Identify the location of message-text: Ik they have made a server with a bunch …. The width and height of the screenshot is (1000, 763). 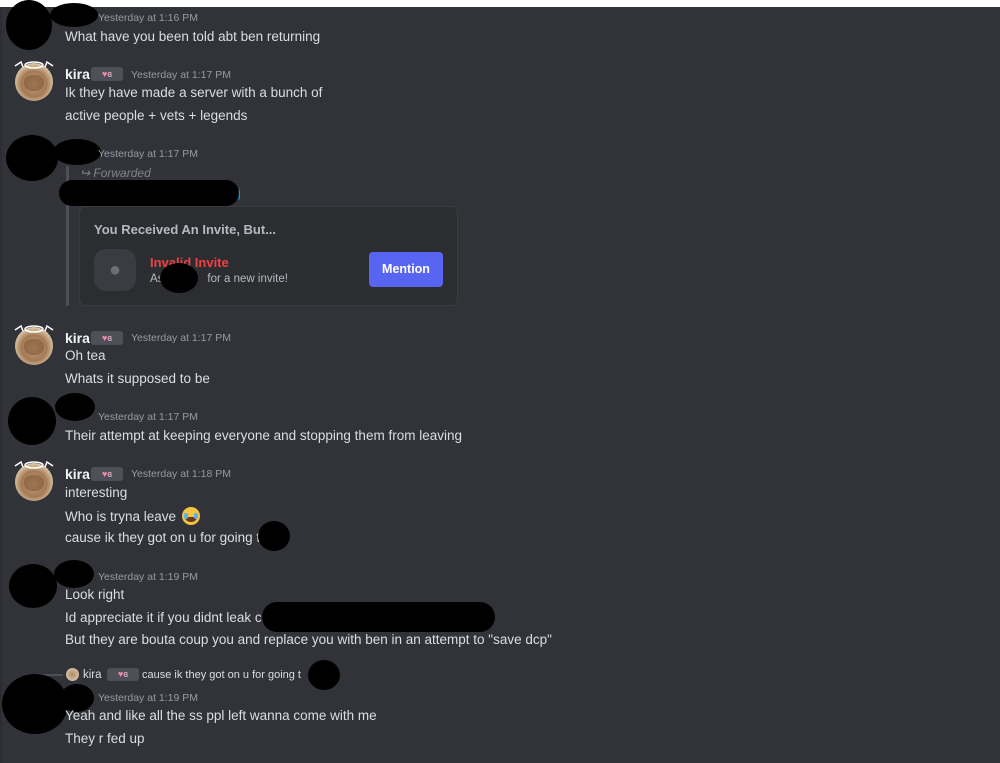
(194, 92).